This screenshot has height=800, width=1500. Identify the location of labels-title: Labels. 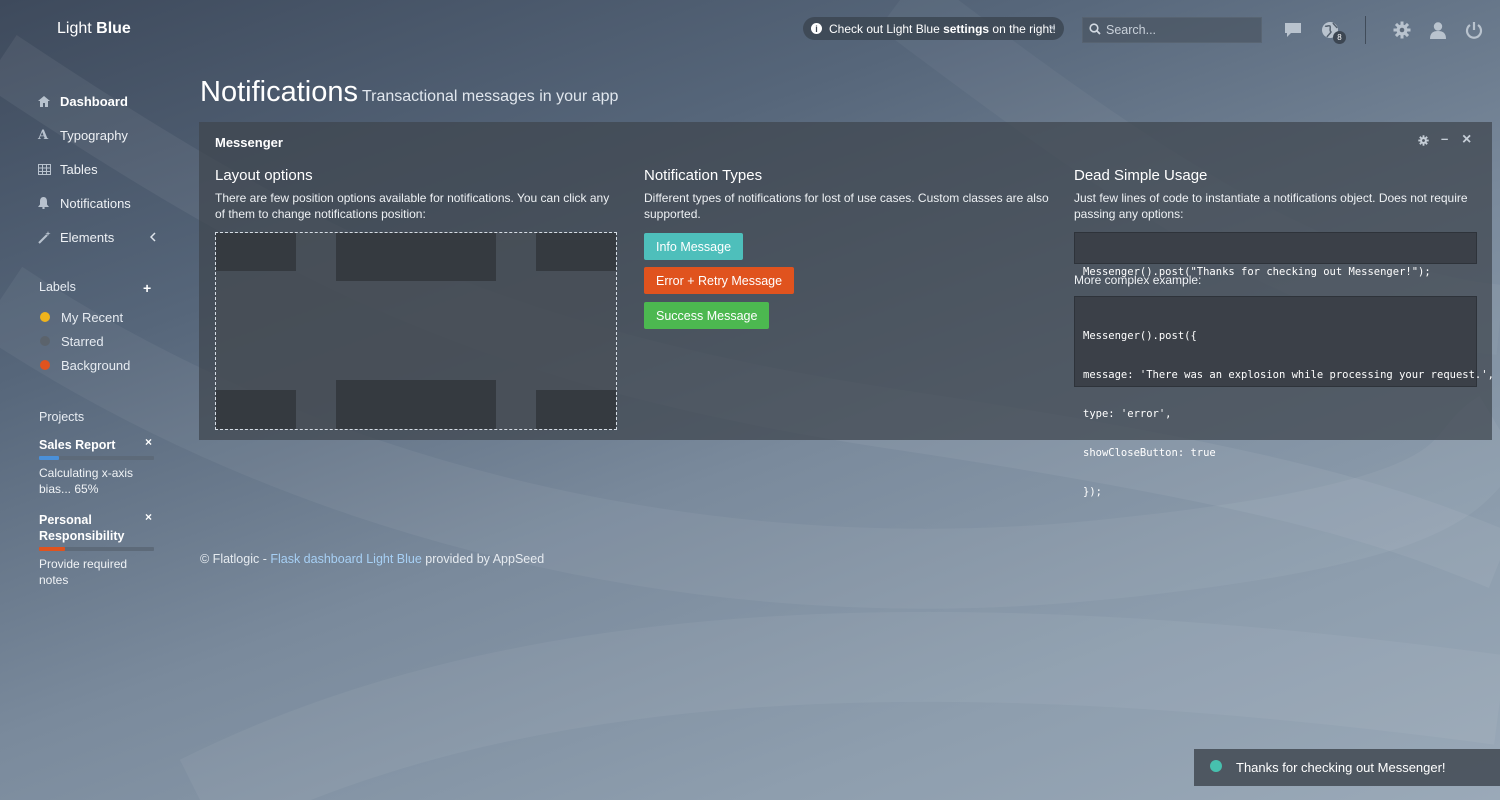
(57, 287).